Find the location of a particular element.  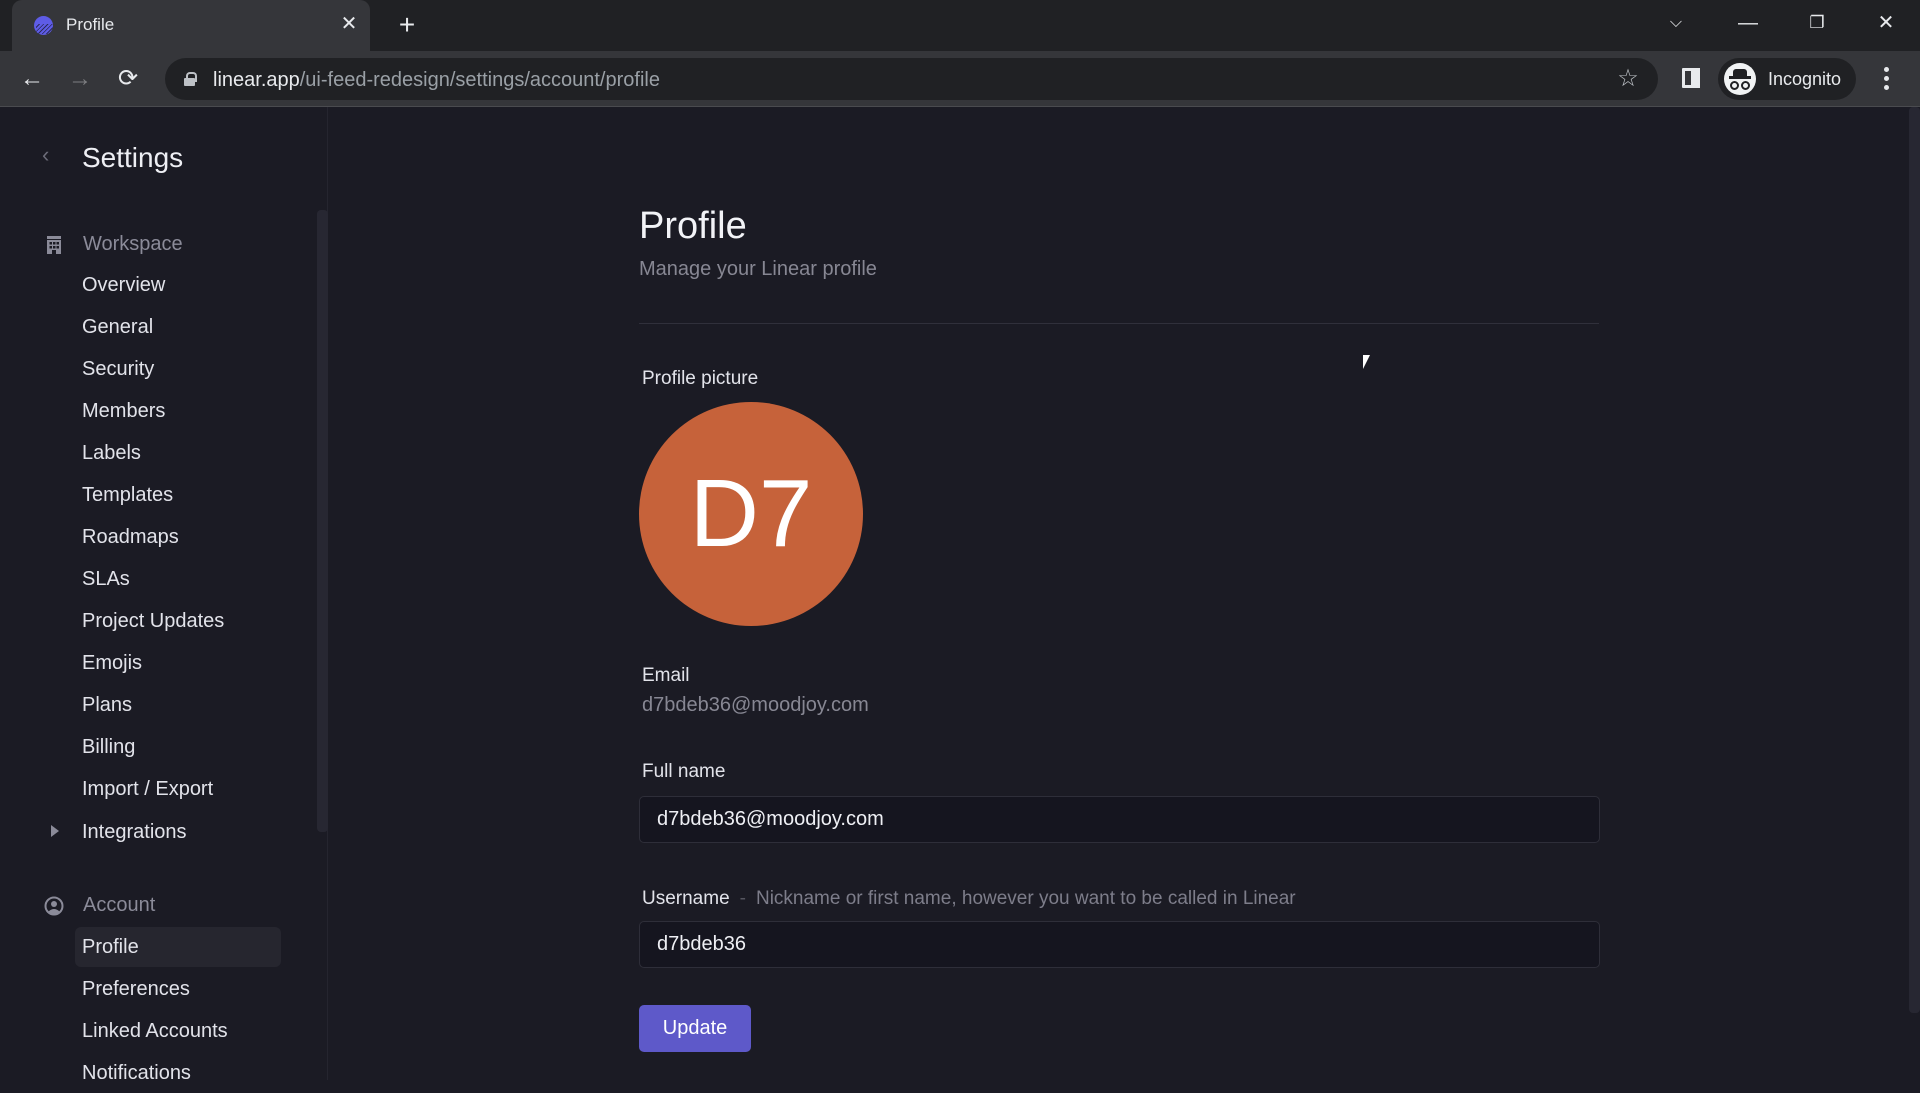

nav-label: Preferences is located at coordinates (136, 989).